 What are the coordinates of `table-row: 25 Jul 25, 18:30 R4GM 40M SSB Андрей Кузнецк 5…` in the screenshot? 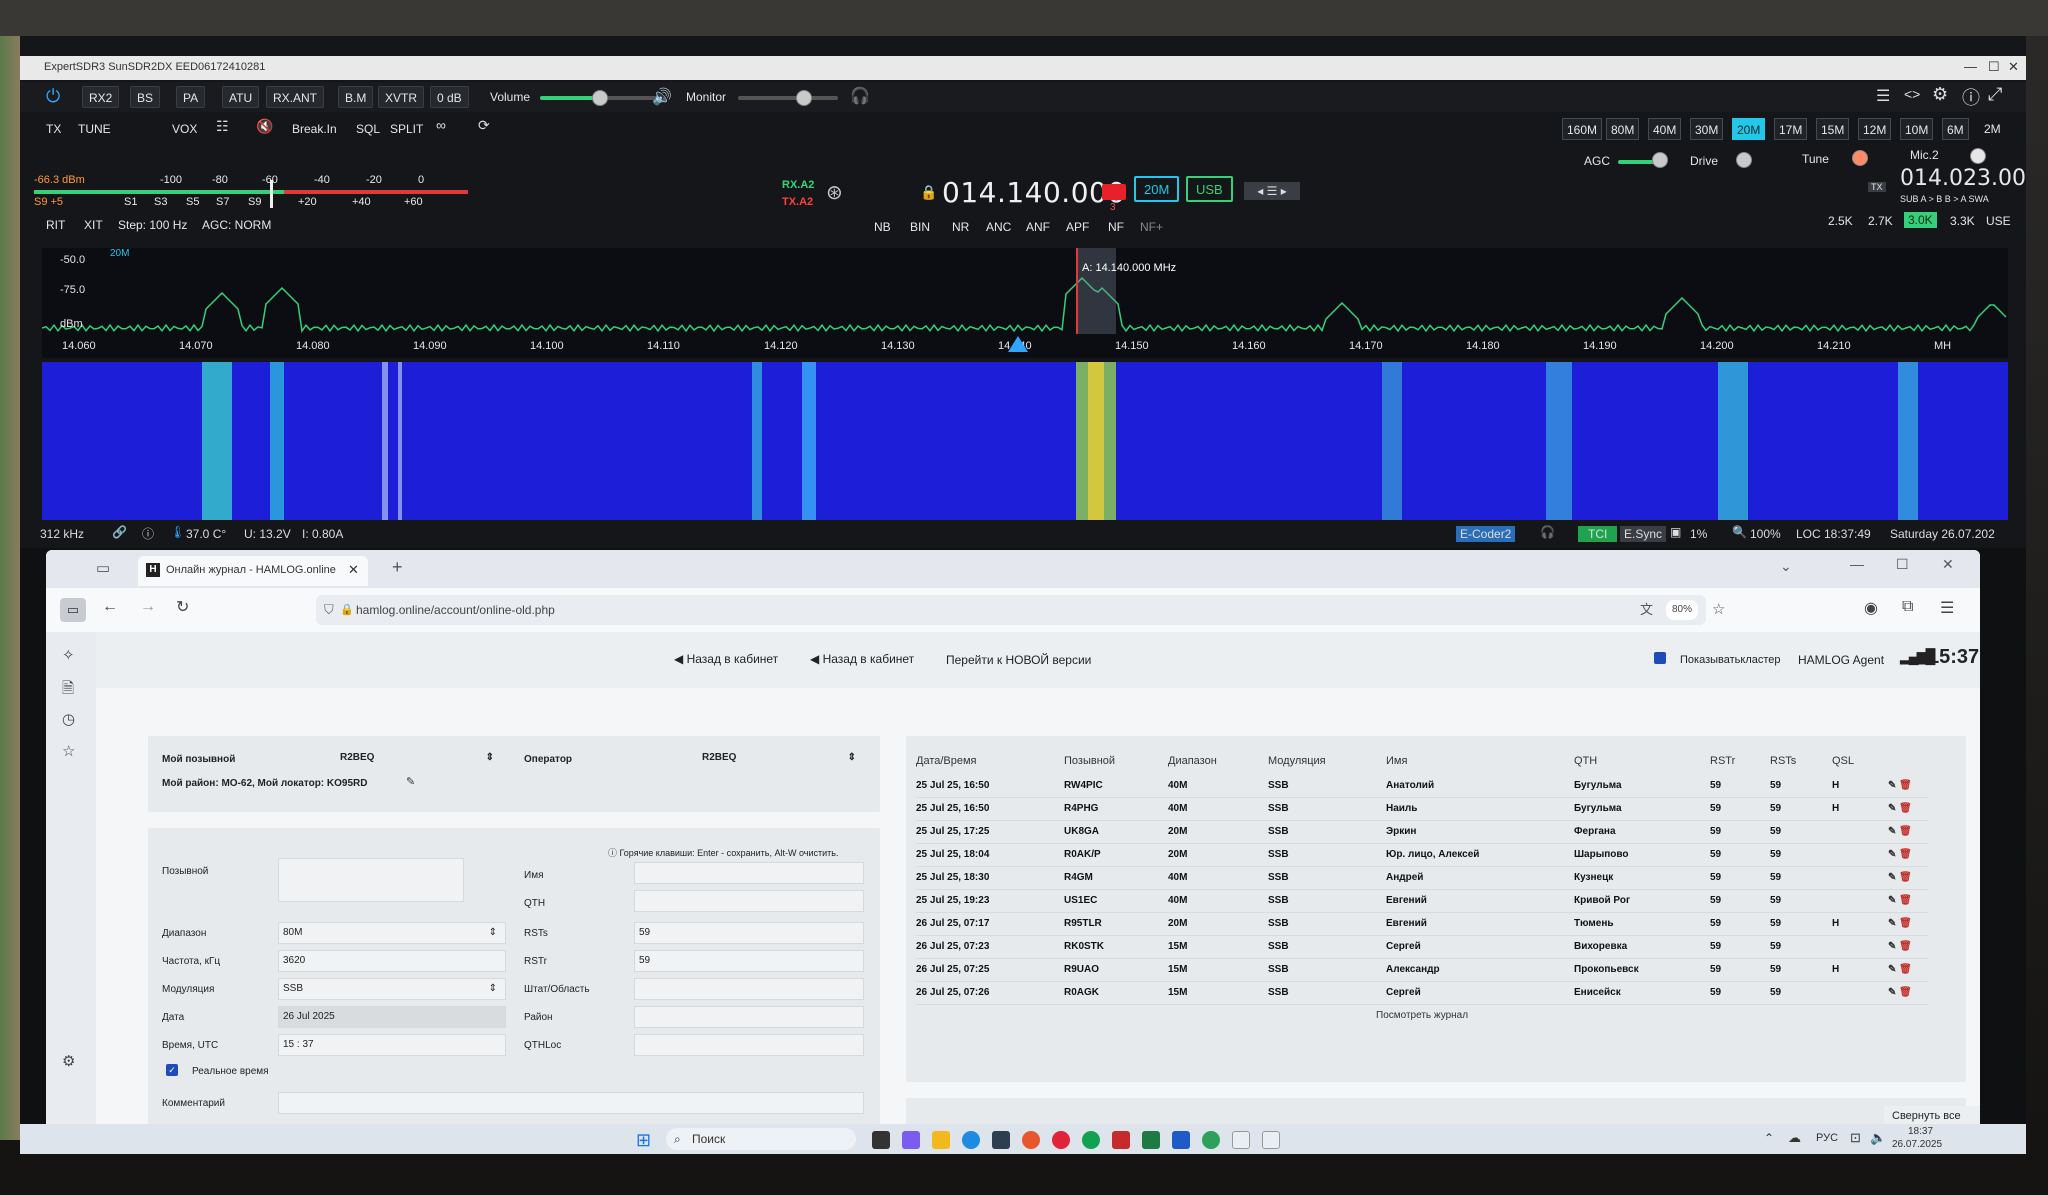 It's located at (1422, 878).